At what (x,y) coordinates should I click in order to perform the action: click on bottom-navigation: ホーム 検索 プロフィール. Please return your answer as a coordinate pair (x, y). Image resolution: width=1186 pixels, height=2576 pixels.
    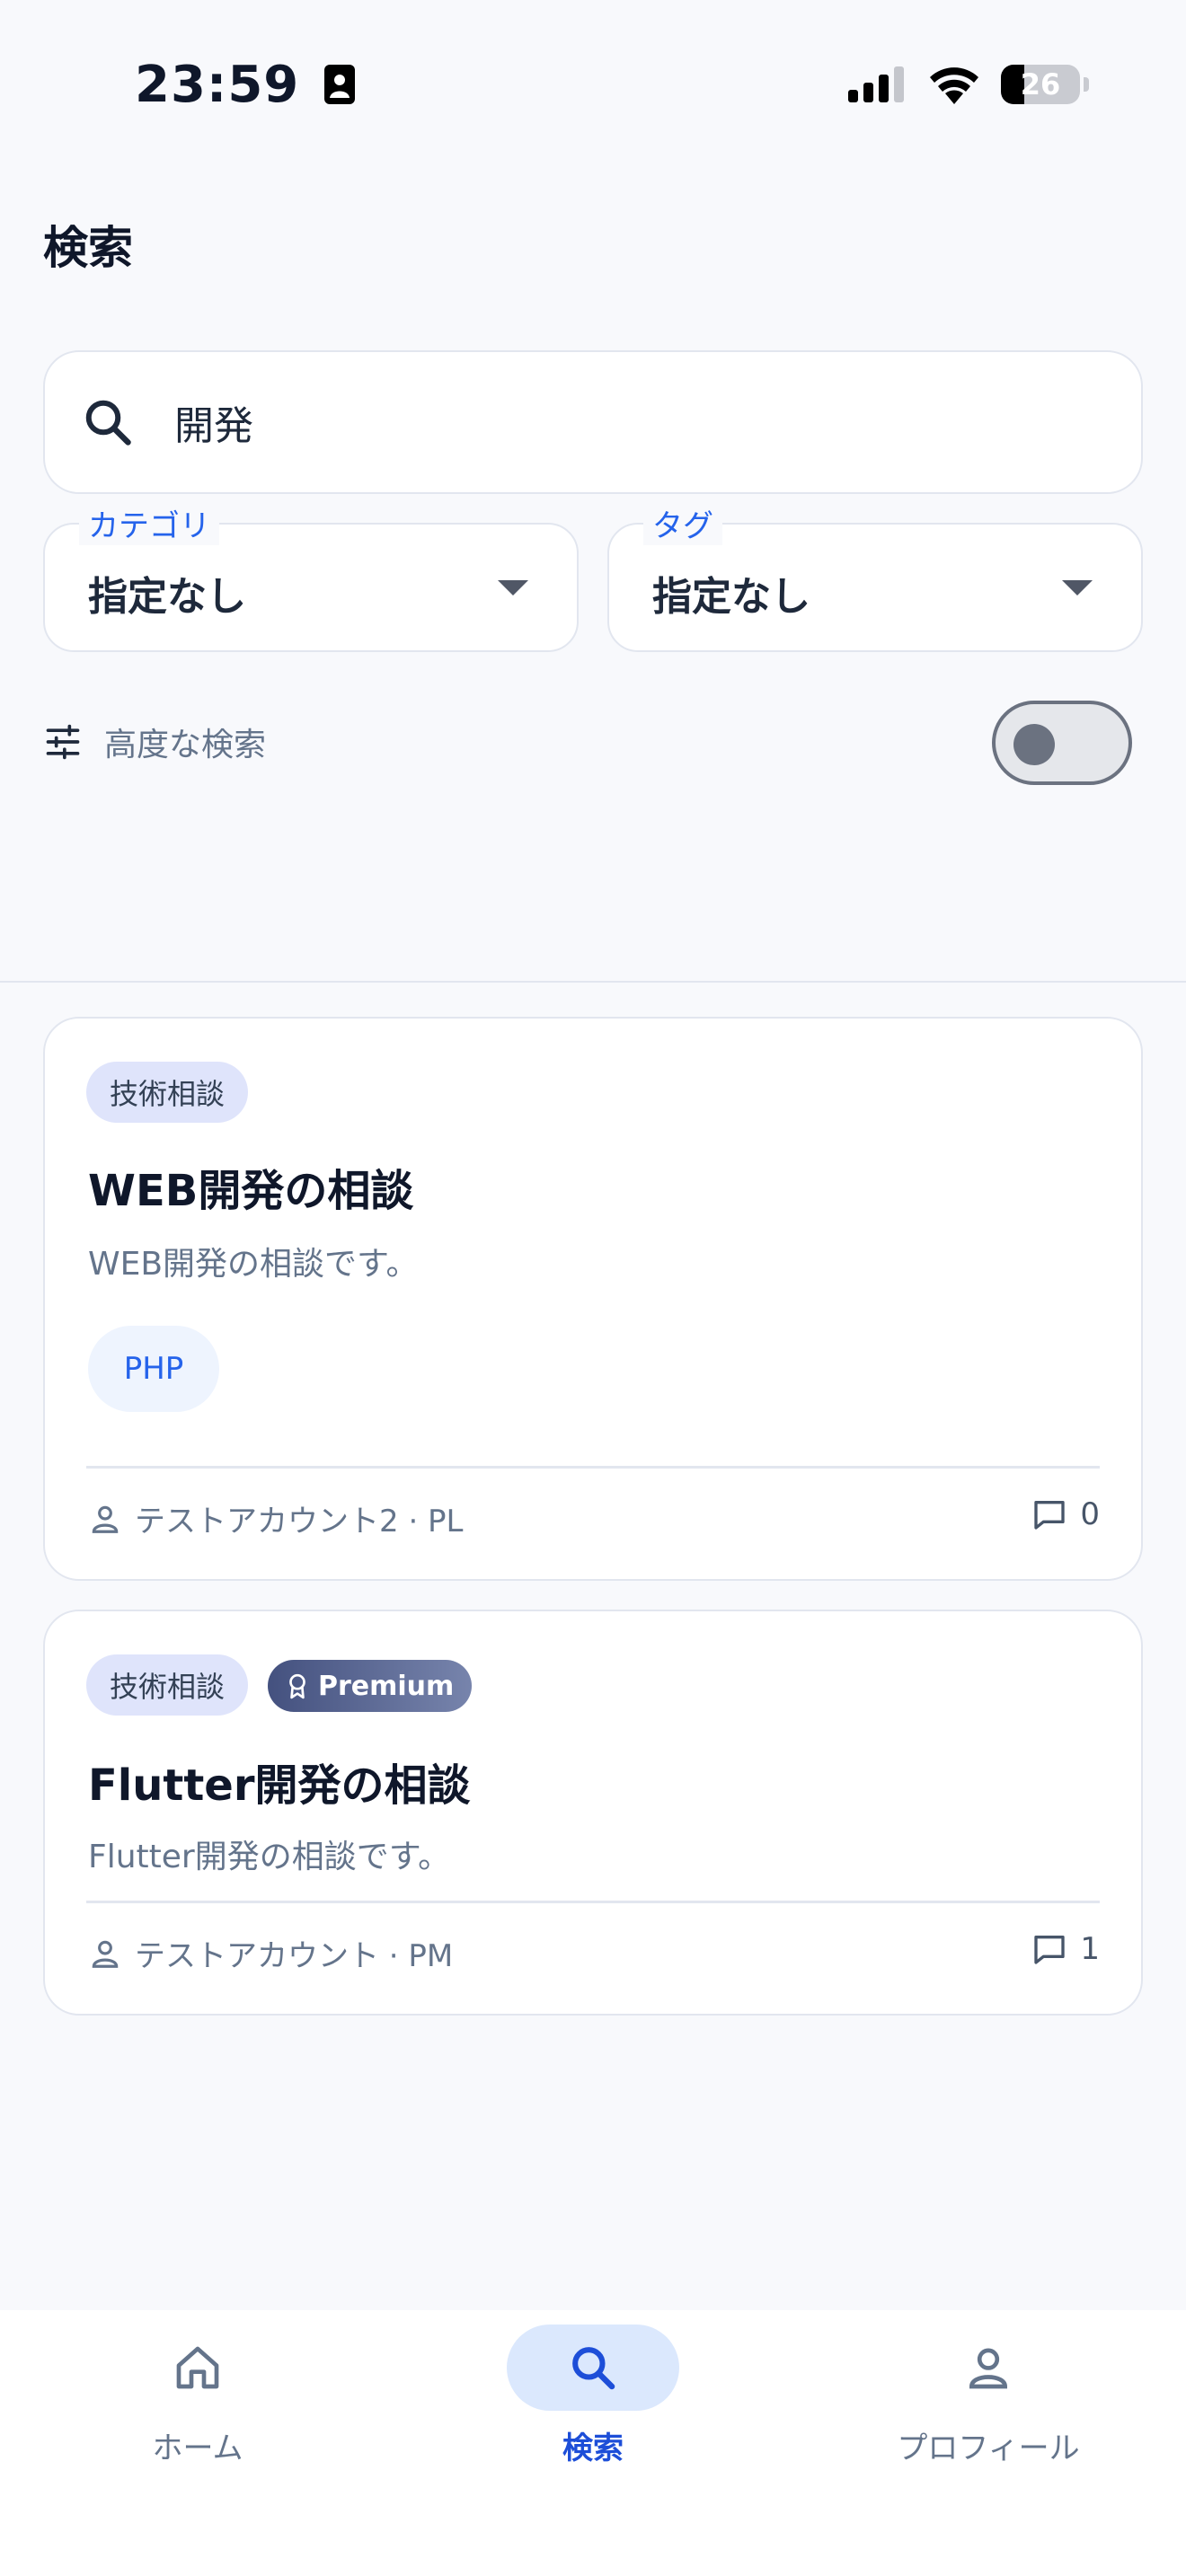
    Looking at the image, I should click on (593, 2443).